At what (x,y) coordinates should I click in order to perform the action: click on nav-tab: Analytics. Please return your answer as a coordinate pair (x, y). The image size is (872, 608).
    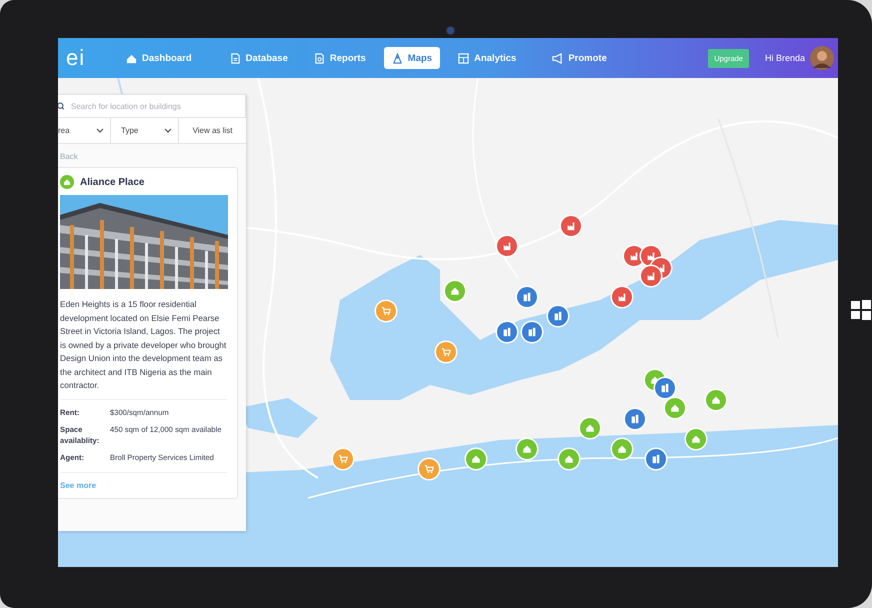
    Looking at the image, I should click on (487, 58).